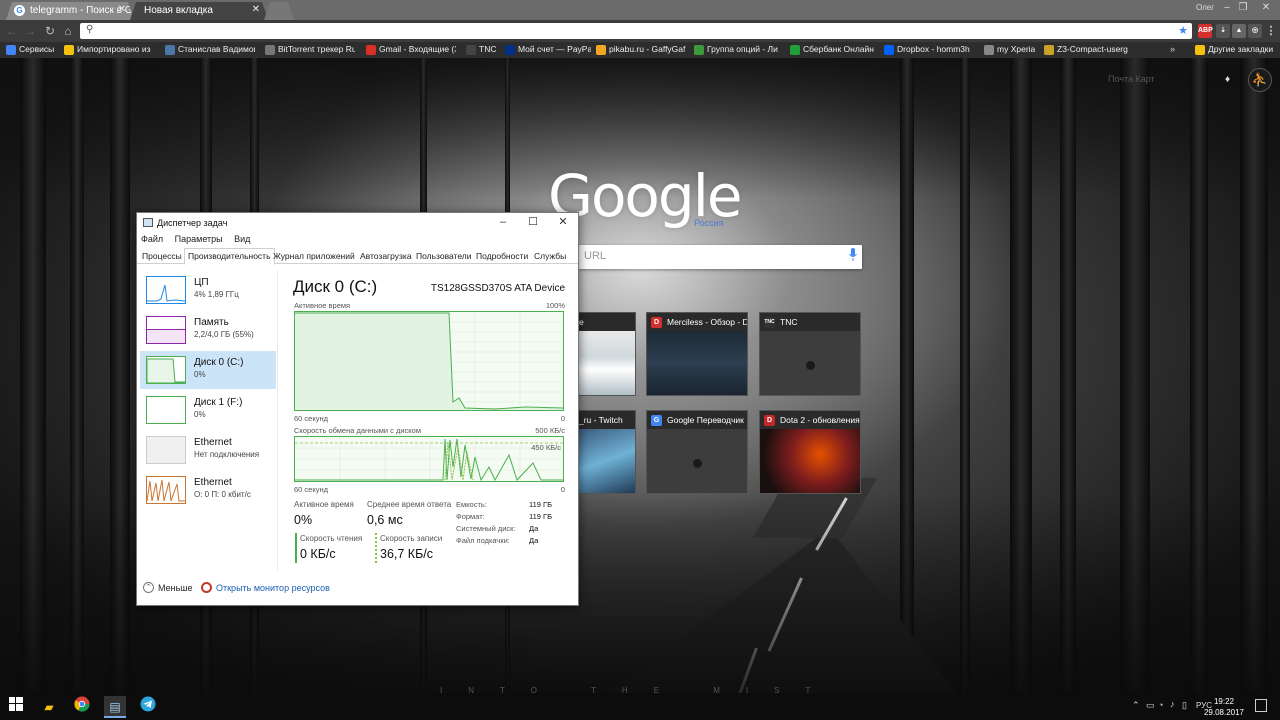 This screenshot has width=1280, height=720. What do you see at coordinates (409, 504) in the screenshot?
I see `avg-response-label: Среднее время ответа` at bounding box center [409, 504].